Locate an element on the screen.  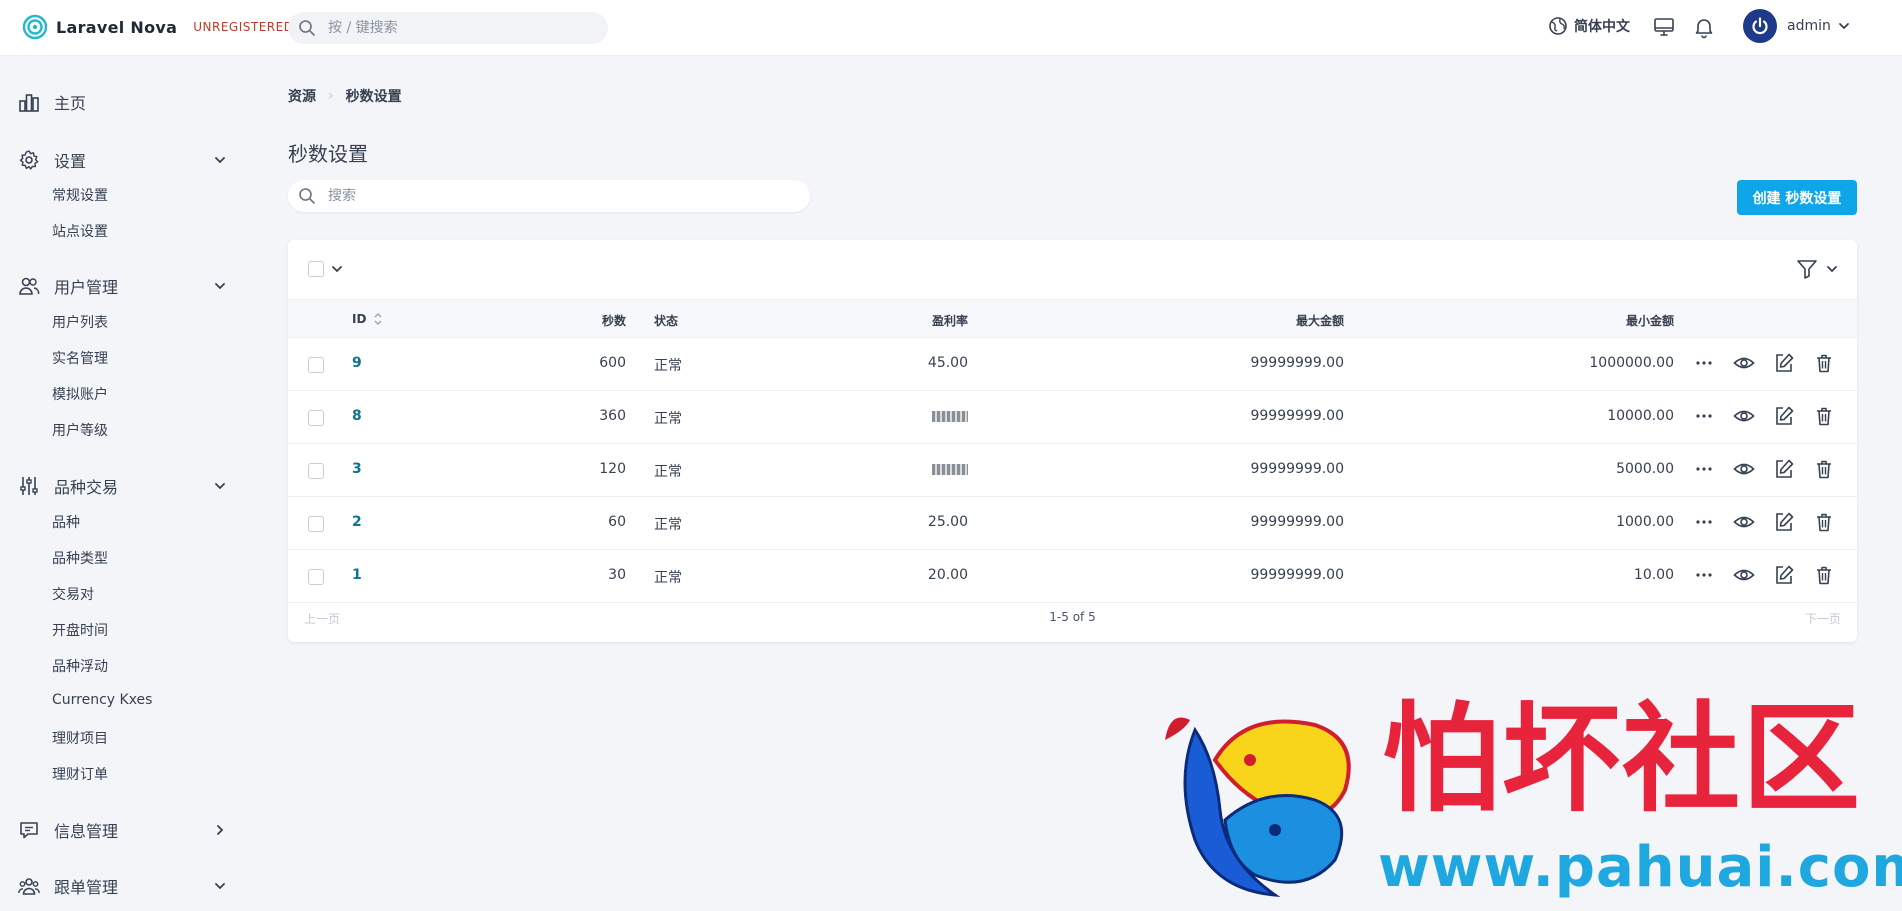
nova-logo-icon is located at coordinates (35, 27).